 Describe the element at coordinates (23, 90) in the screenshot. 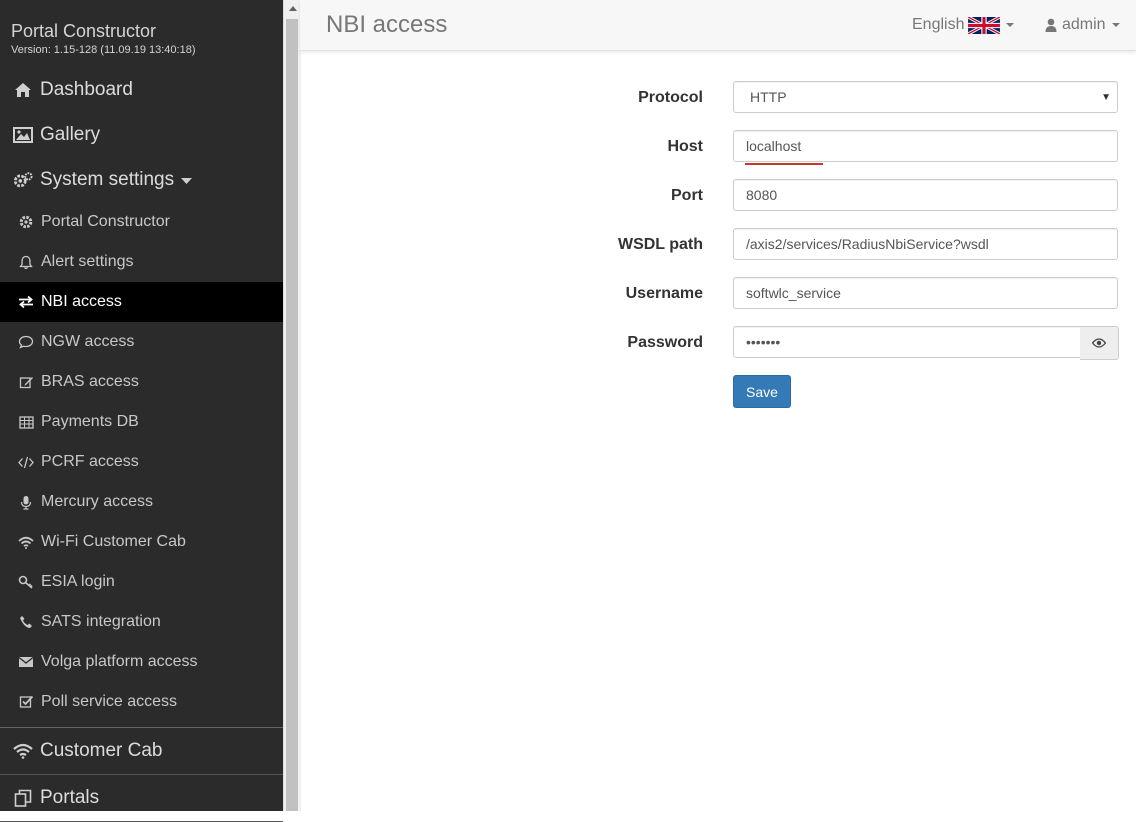

I see `home-icon` at that location.